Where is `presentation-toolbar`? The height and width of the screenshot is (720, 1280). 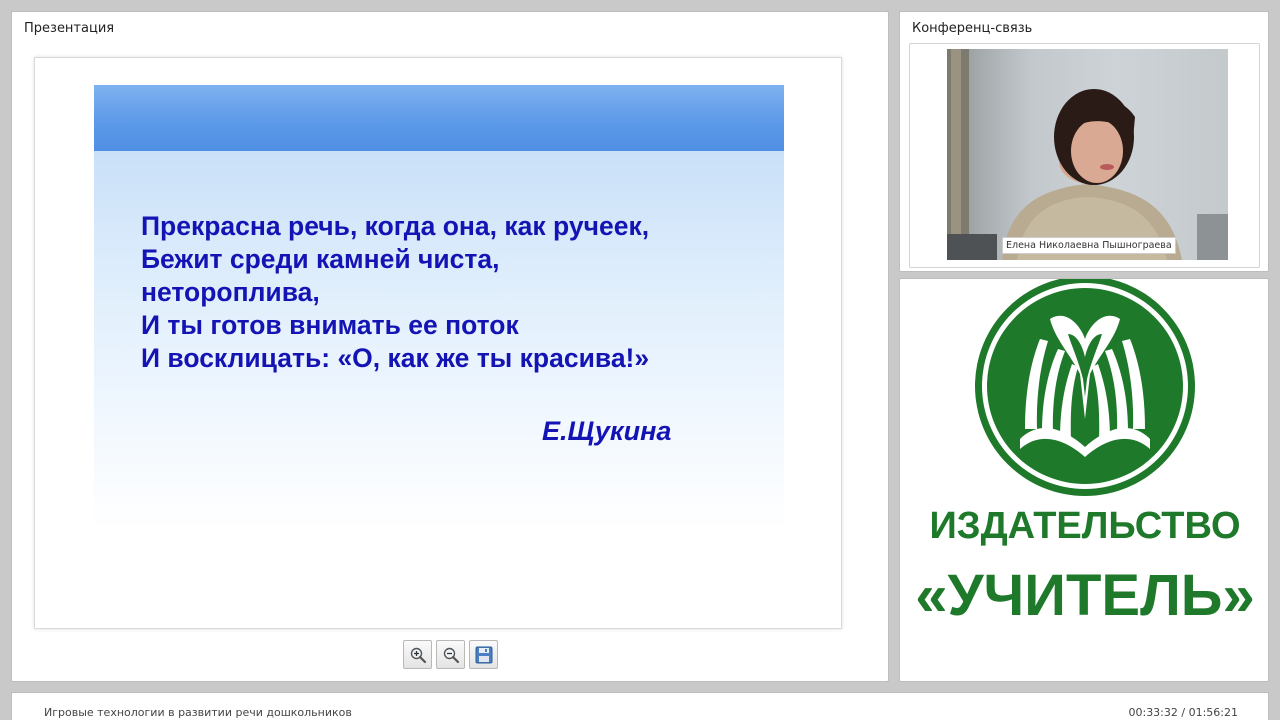
presentation-toolbar is located at coordinates (453, 655).